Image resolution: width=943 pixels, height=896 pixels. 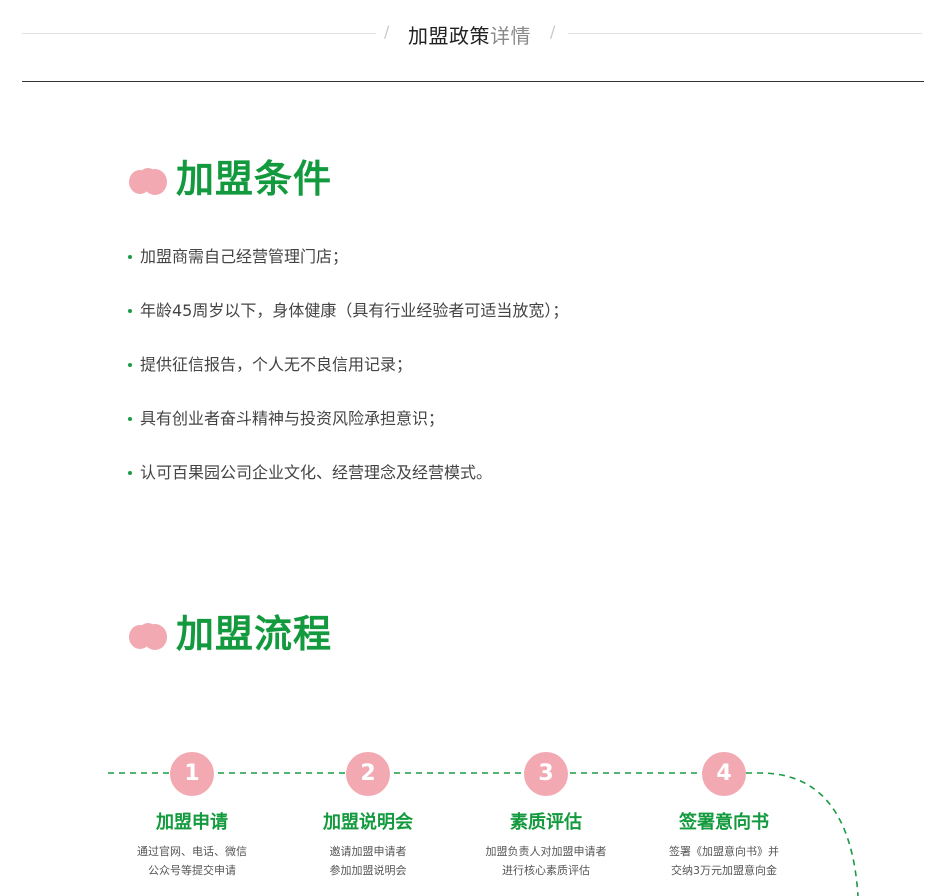 What do you see at coordinates (553, 31) in the screenshot?
I see `header-slash-right: /` at bounding box center [553, 31].